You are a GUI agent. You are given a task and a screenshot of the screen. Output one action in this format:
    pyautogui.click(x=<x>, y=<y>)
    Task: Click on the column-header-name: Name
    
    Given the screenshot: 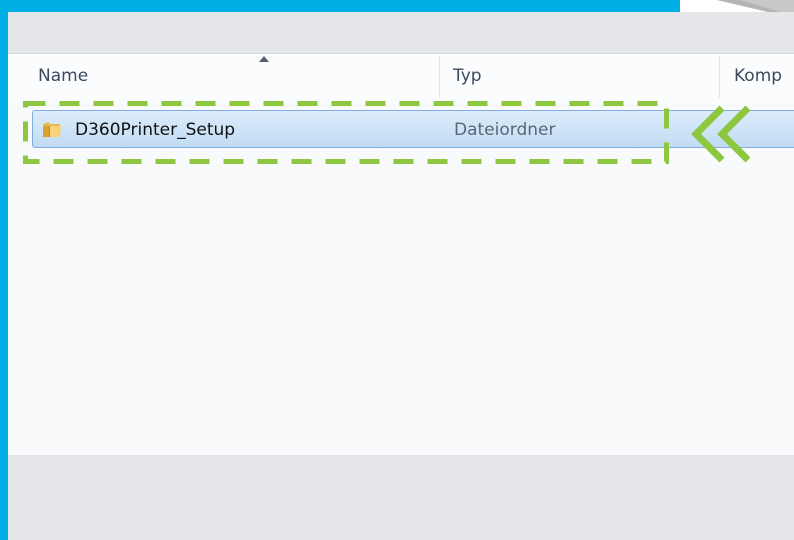 What is the action you would take?
    pyautogui.click(x=238, y=79)
    